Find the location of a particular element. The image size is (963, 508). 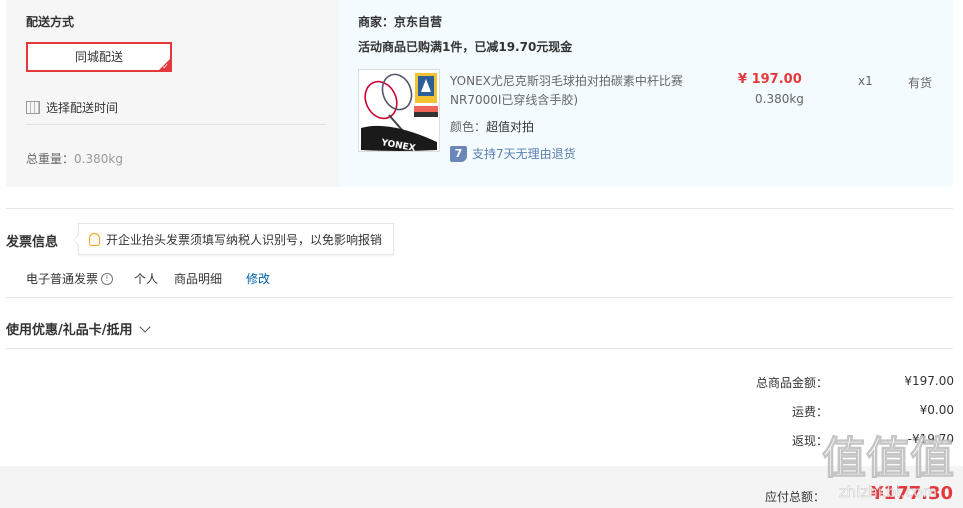

freight-label: 运费： is located at coordinates (809, 412).